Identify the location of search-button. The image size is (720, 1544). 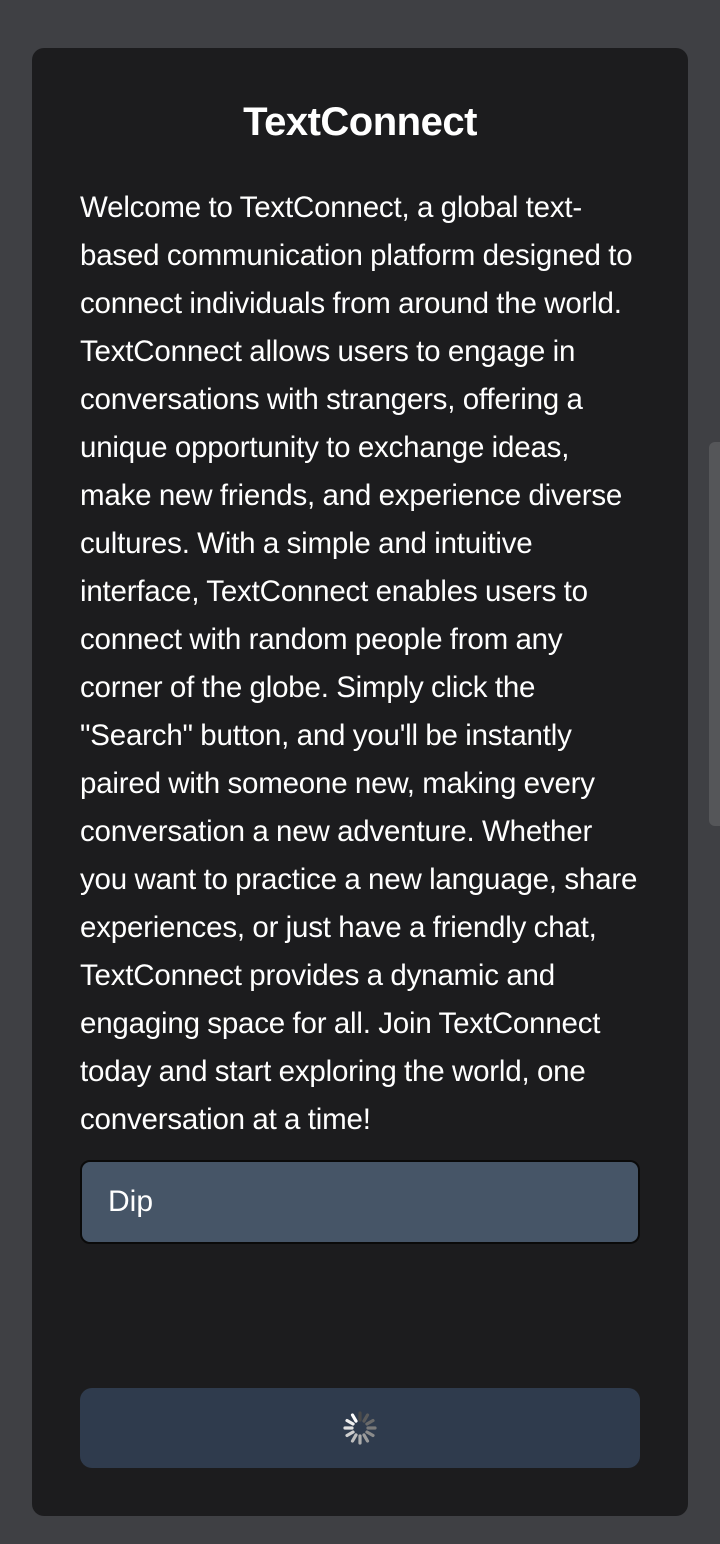
(360, 1428).